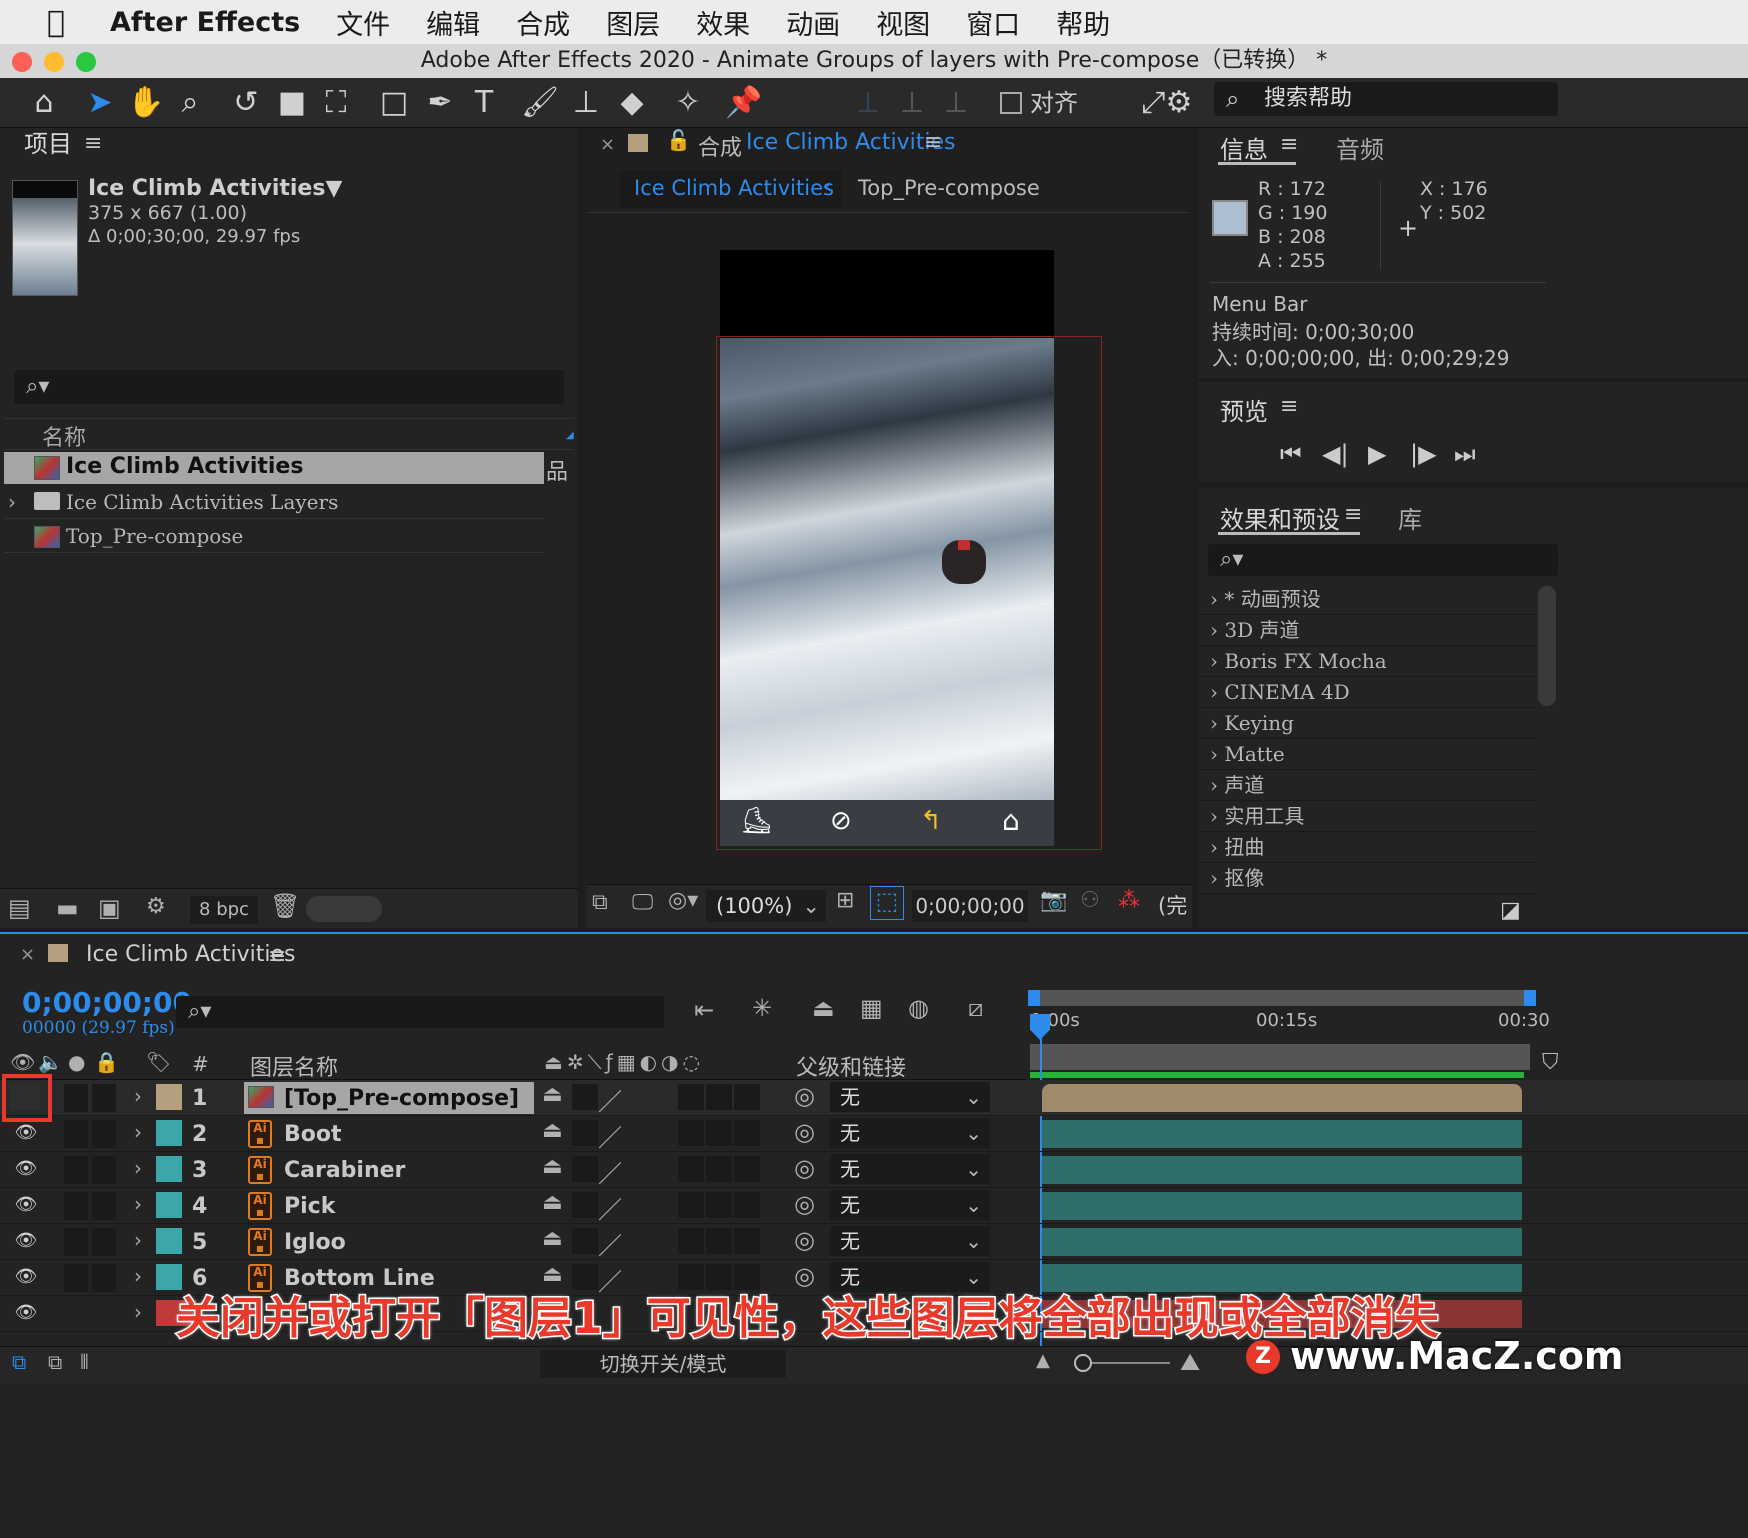 The height and width of the screenshot is (1538, 1748). I want to click on tab-library: 库, so click(1410, 517).